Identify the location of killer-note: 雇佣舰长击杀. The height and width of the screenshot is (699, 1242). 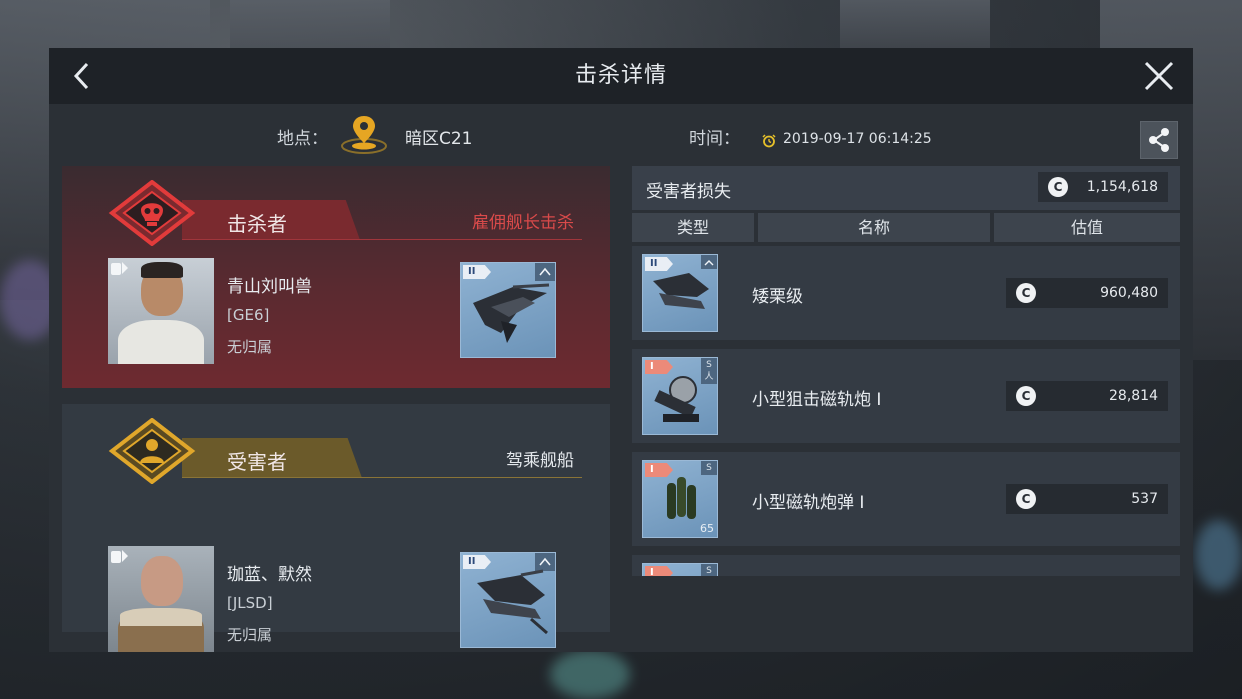
(523, 223).